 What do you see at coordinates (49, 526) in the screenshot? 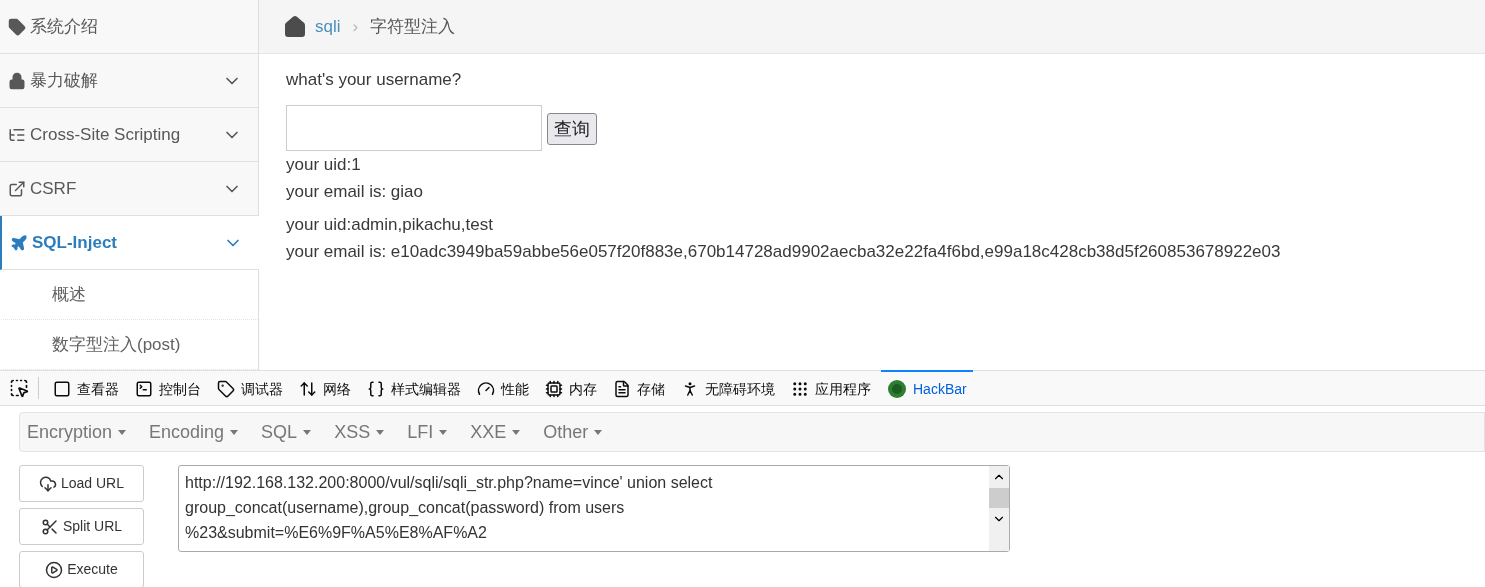
I see `scissors-icon` at bounding box center [49, 526].